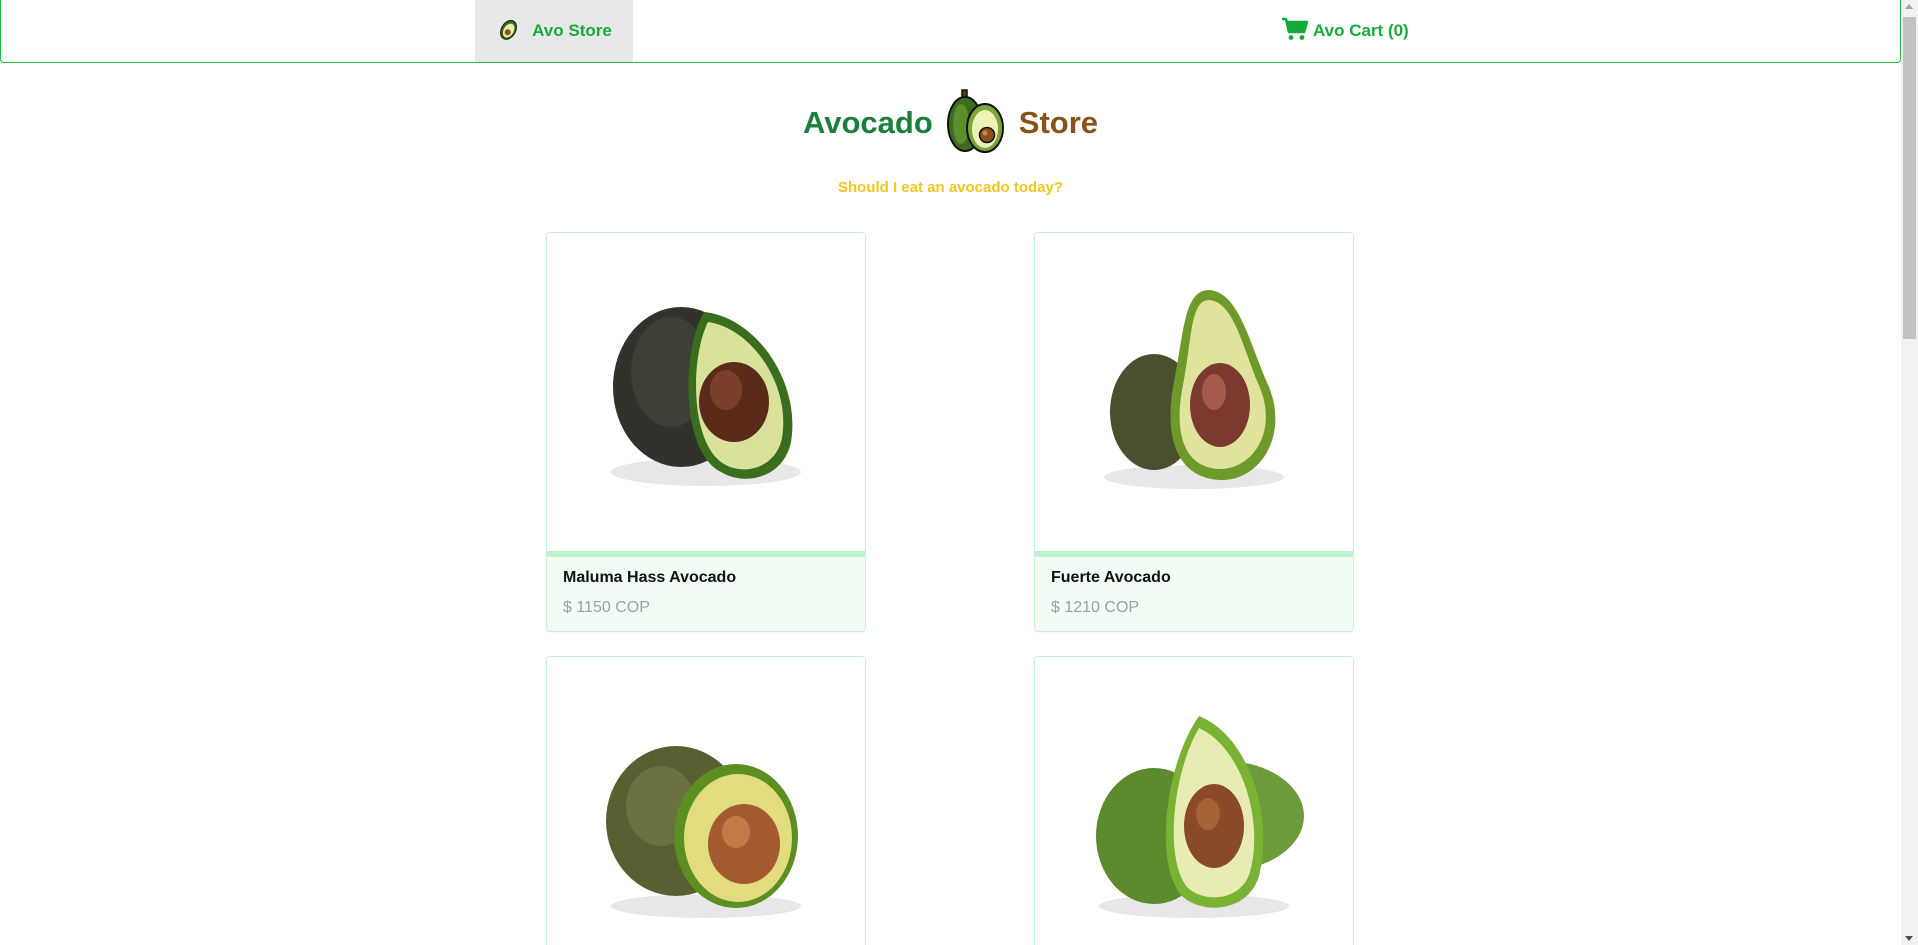  I want to click on avocado-icon, so click(509, 31).